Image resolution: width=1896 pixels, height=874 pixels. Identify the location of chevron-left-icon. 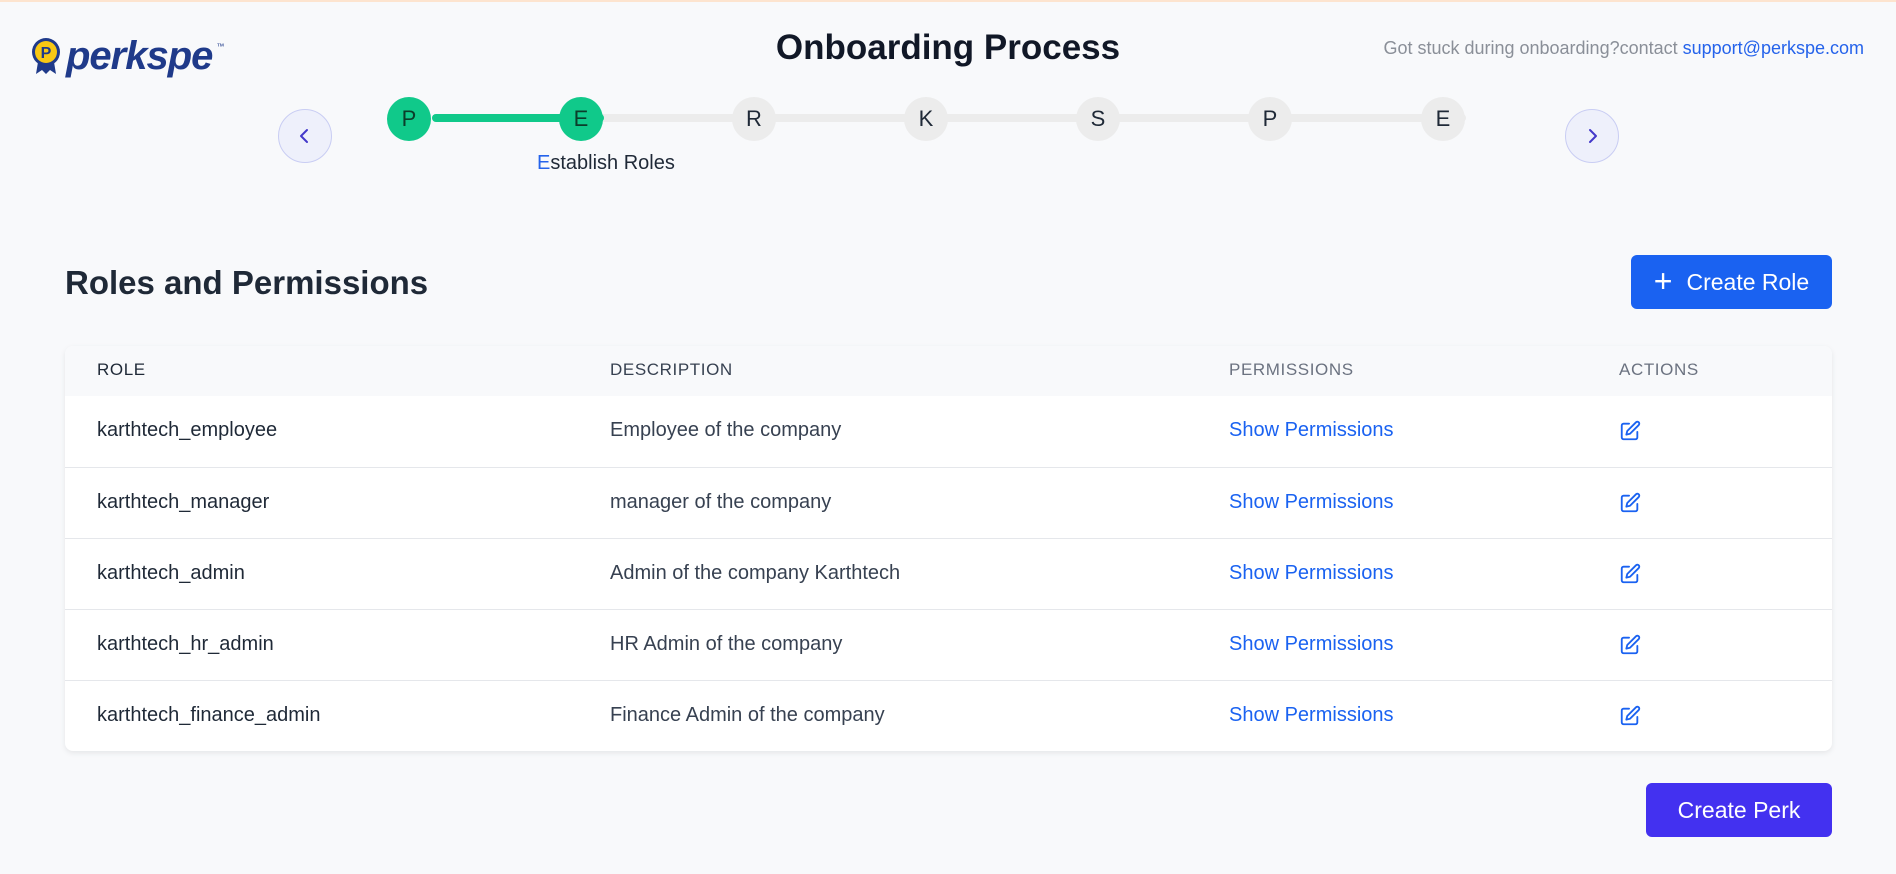
(304, 136).